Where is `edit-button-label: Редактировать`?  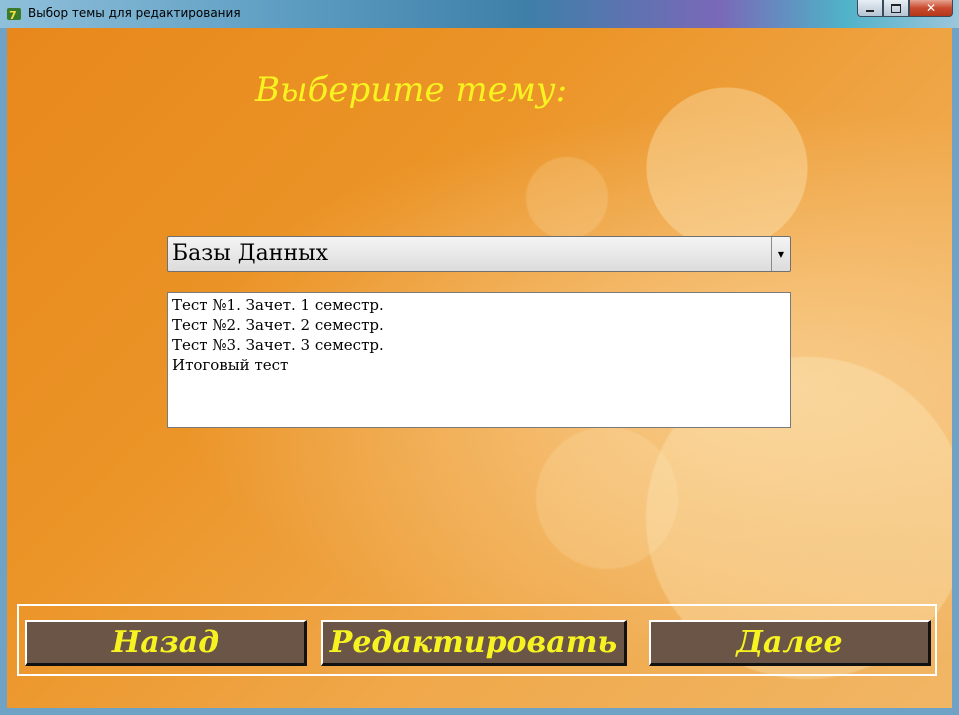 edit-button-label: Редактировать is located at coordinates (473, 642).